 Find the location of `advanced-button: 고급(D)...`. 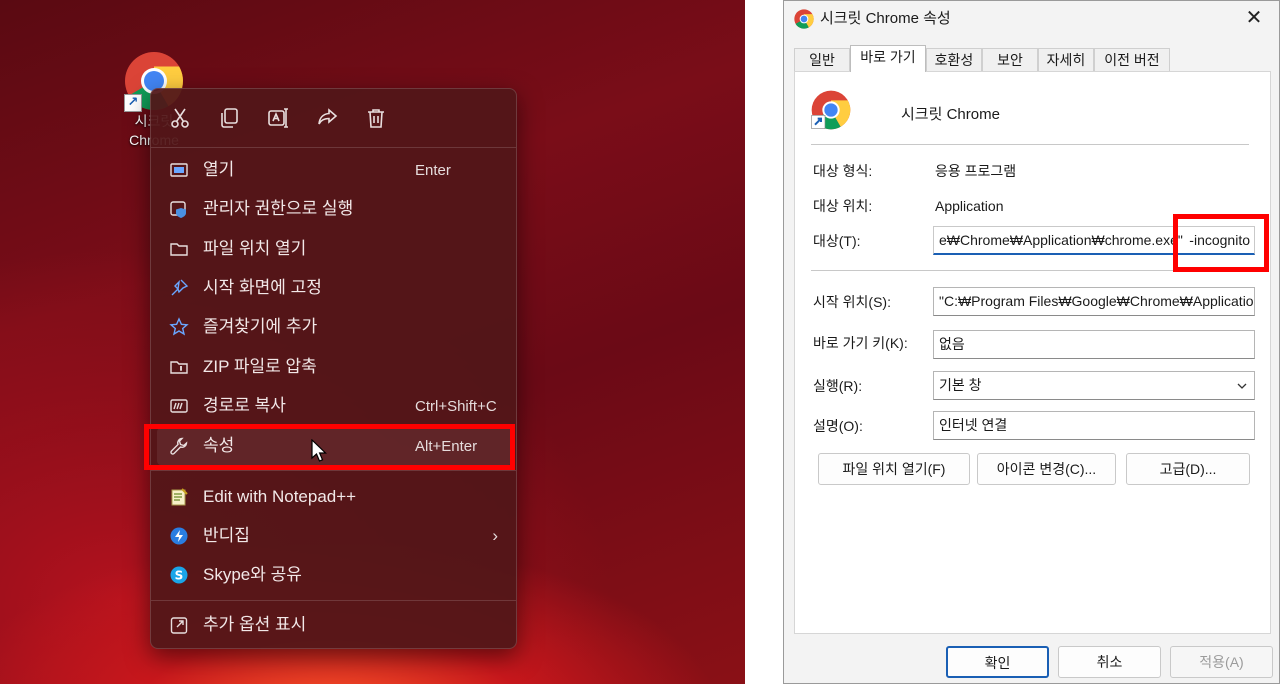

advanced-button: 고급(D)... is located at coordinates (1188, 469).